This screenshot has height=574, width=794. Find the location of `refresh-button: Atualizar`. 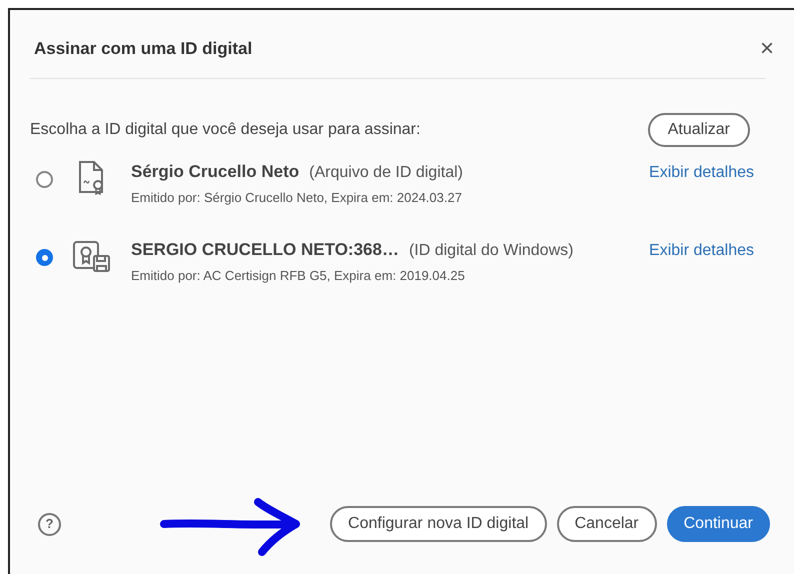

refresh-button: Atualizar is located at coordinates (699, 129).